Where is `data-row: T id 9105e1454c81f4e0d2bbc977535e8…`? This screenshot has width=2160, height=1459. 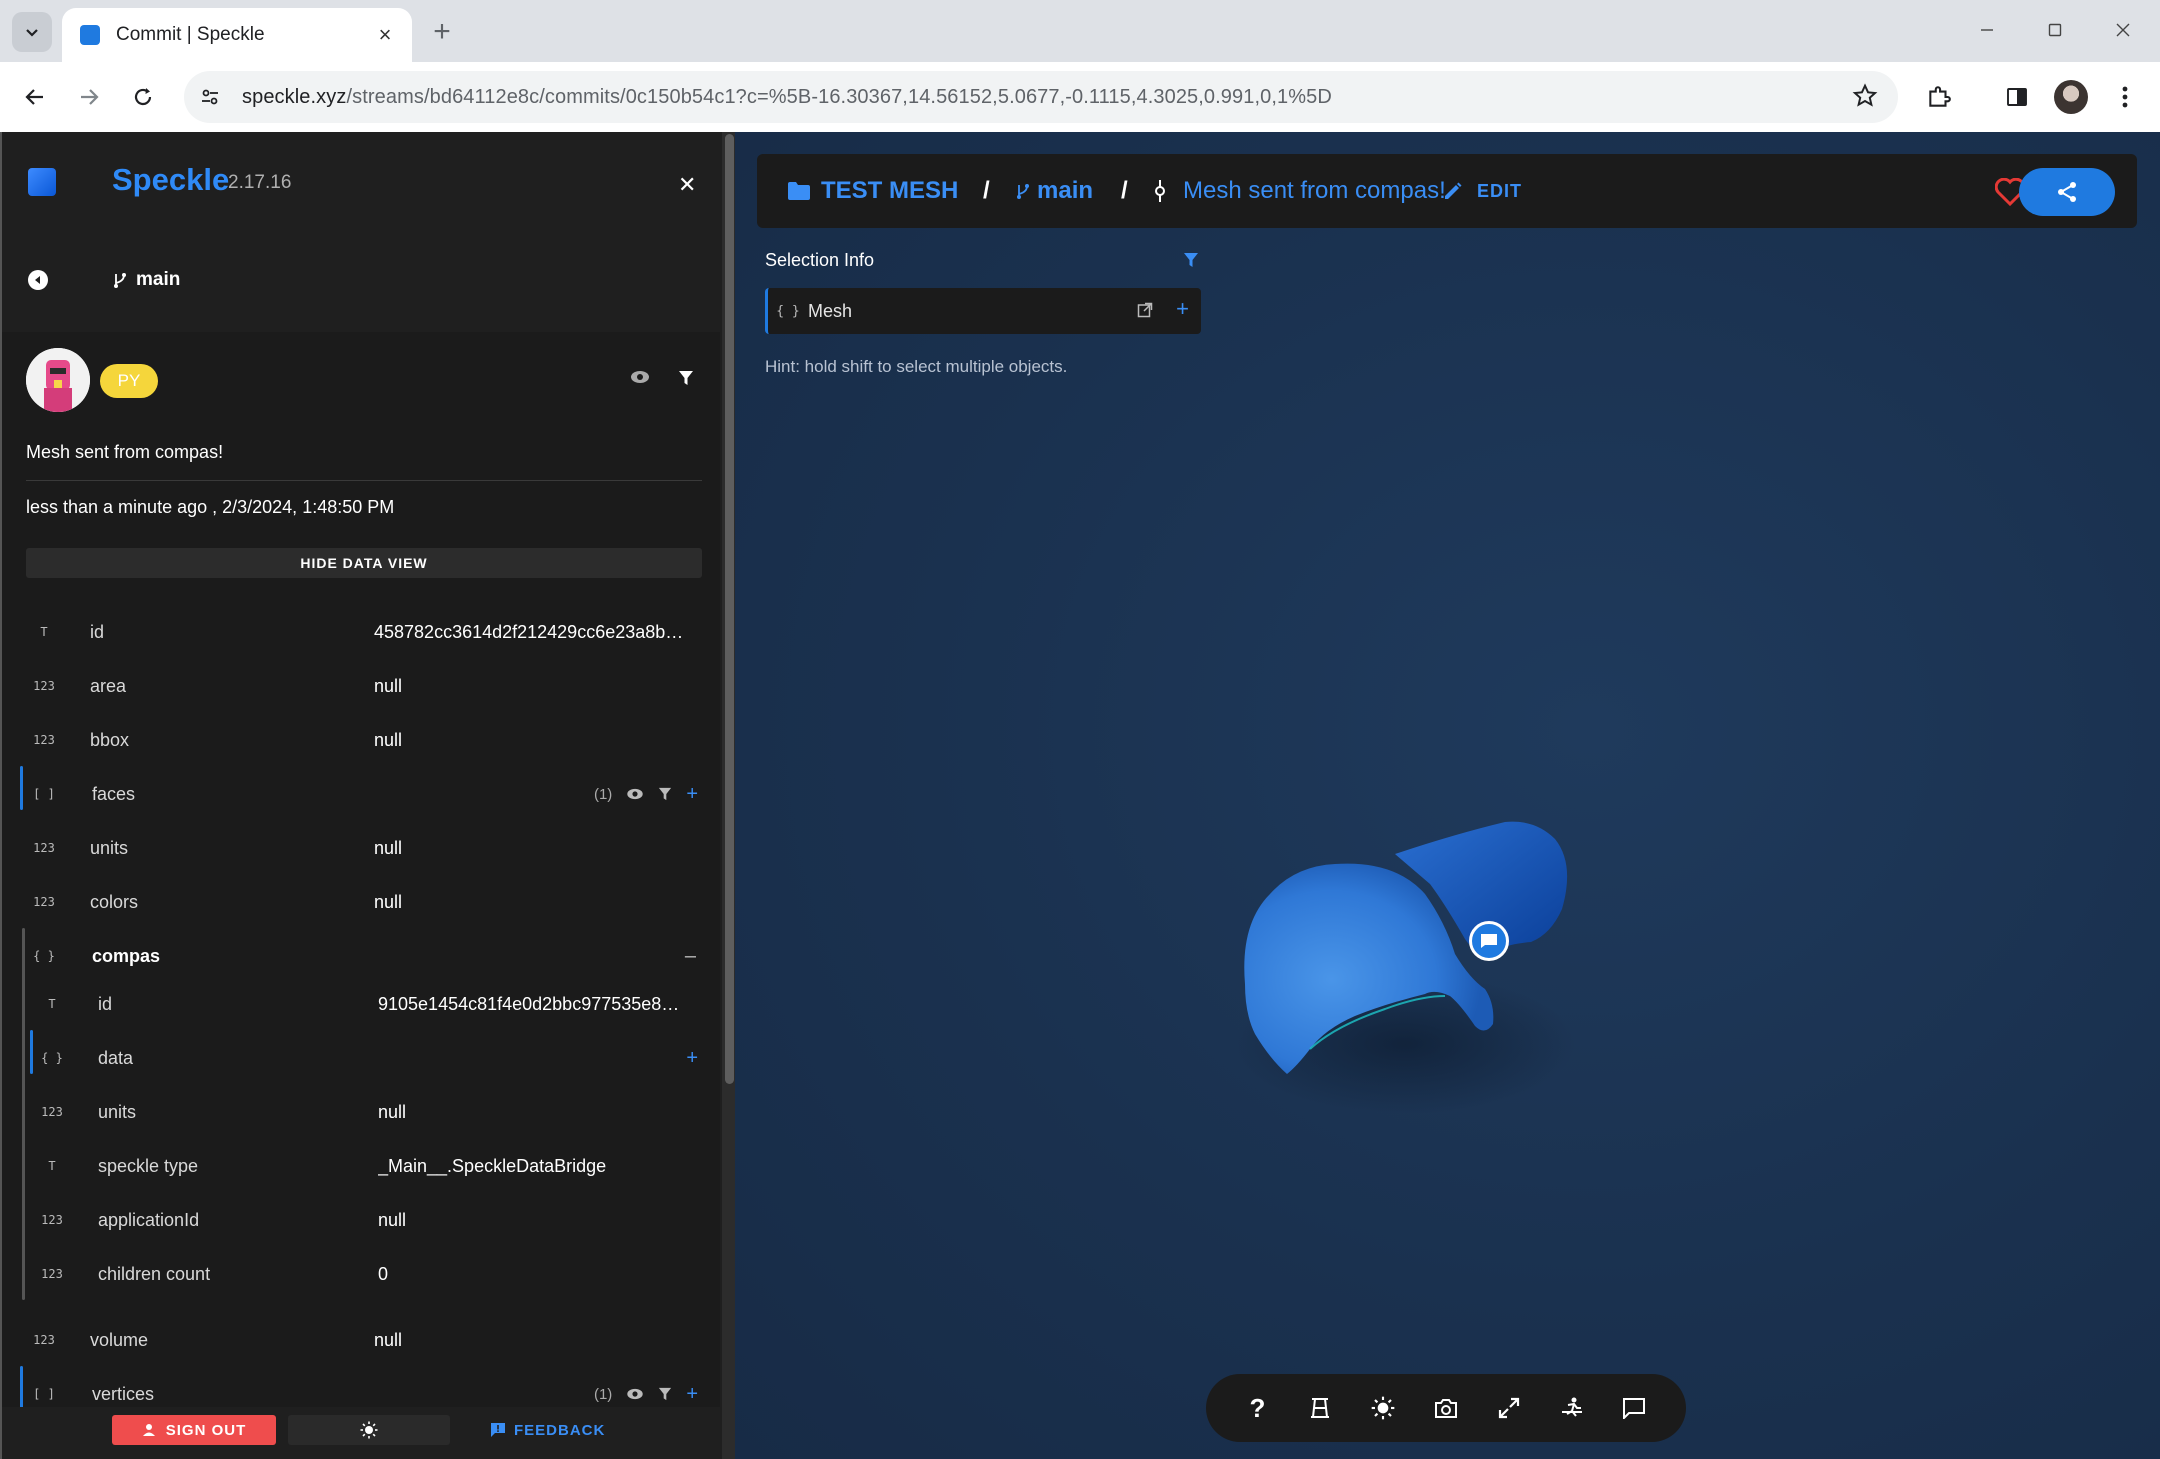 data-row: T id 9105e1454c81f4e0d2bbc977535e8… is located at coordinates (366, 1004).